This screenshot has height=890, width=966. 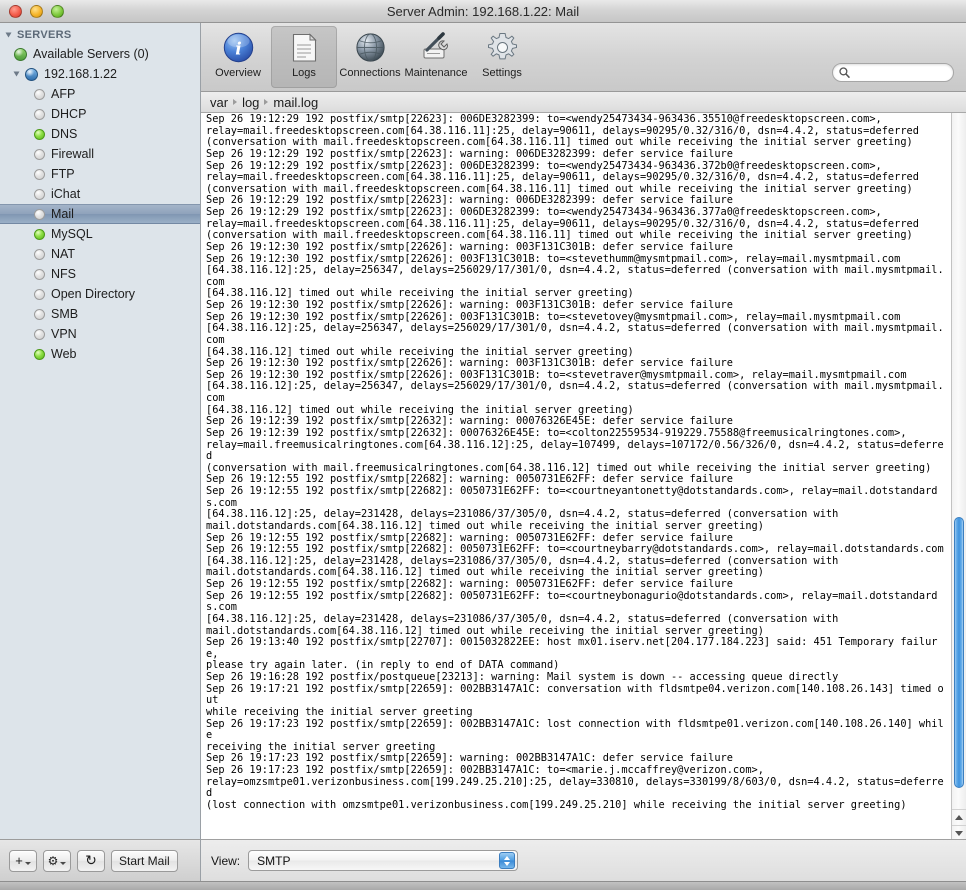 I want to click on log-scrollbar, so click(x=958, y=476).